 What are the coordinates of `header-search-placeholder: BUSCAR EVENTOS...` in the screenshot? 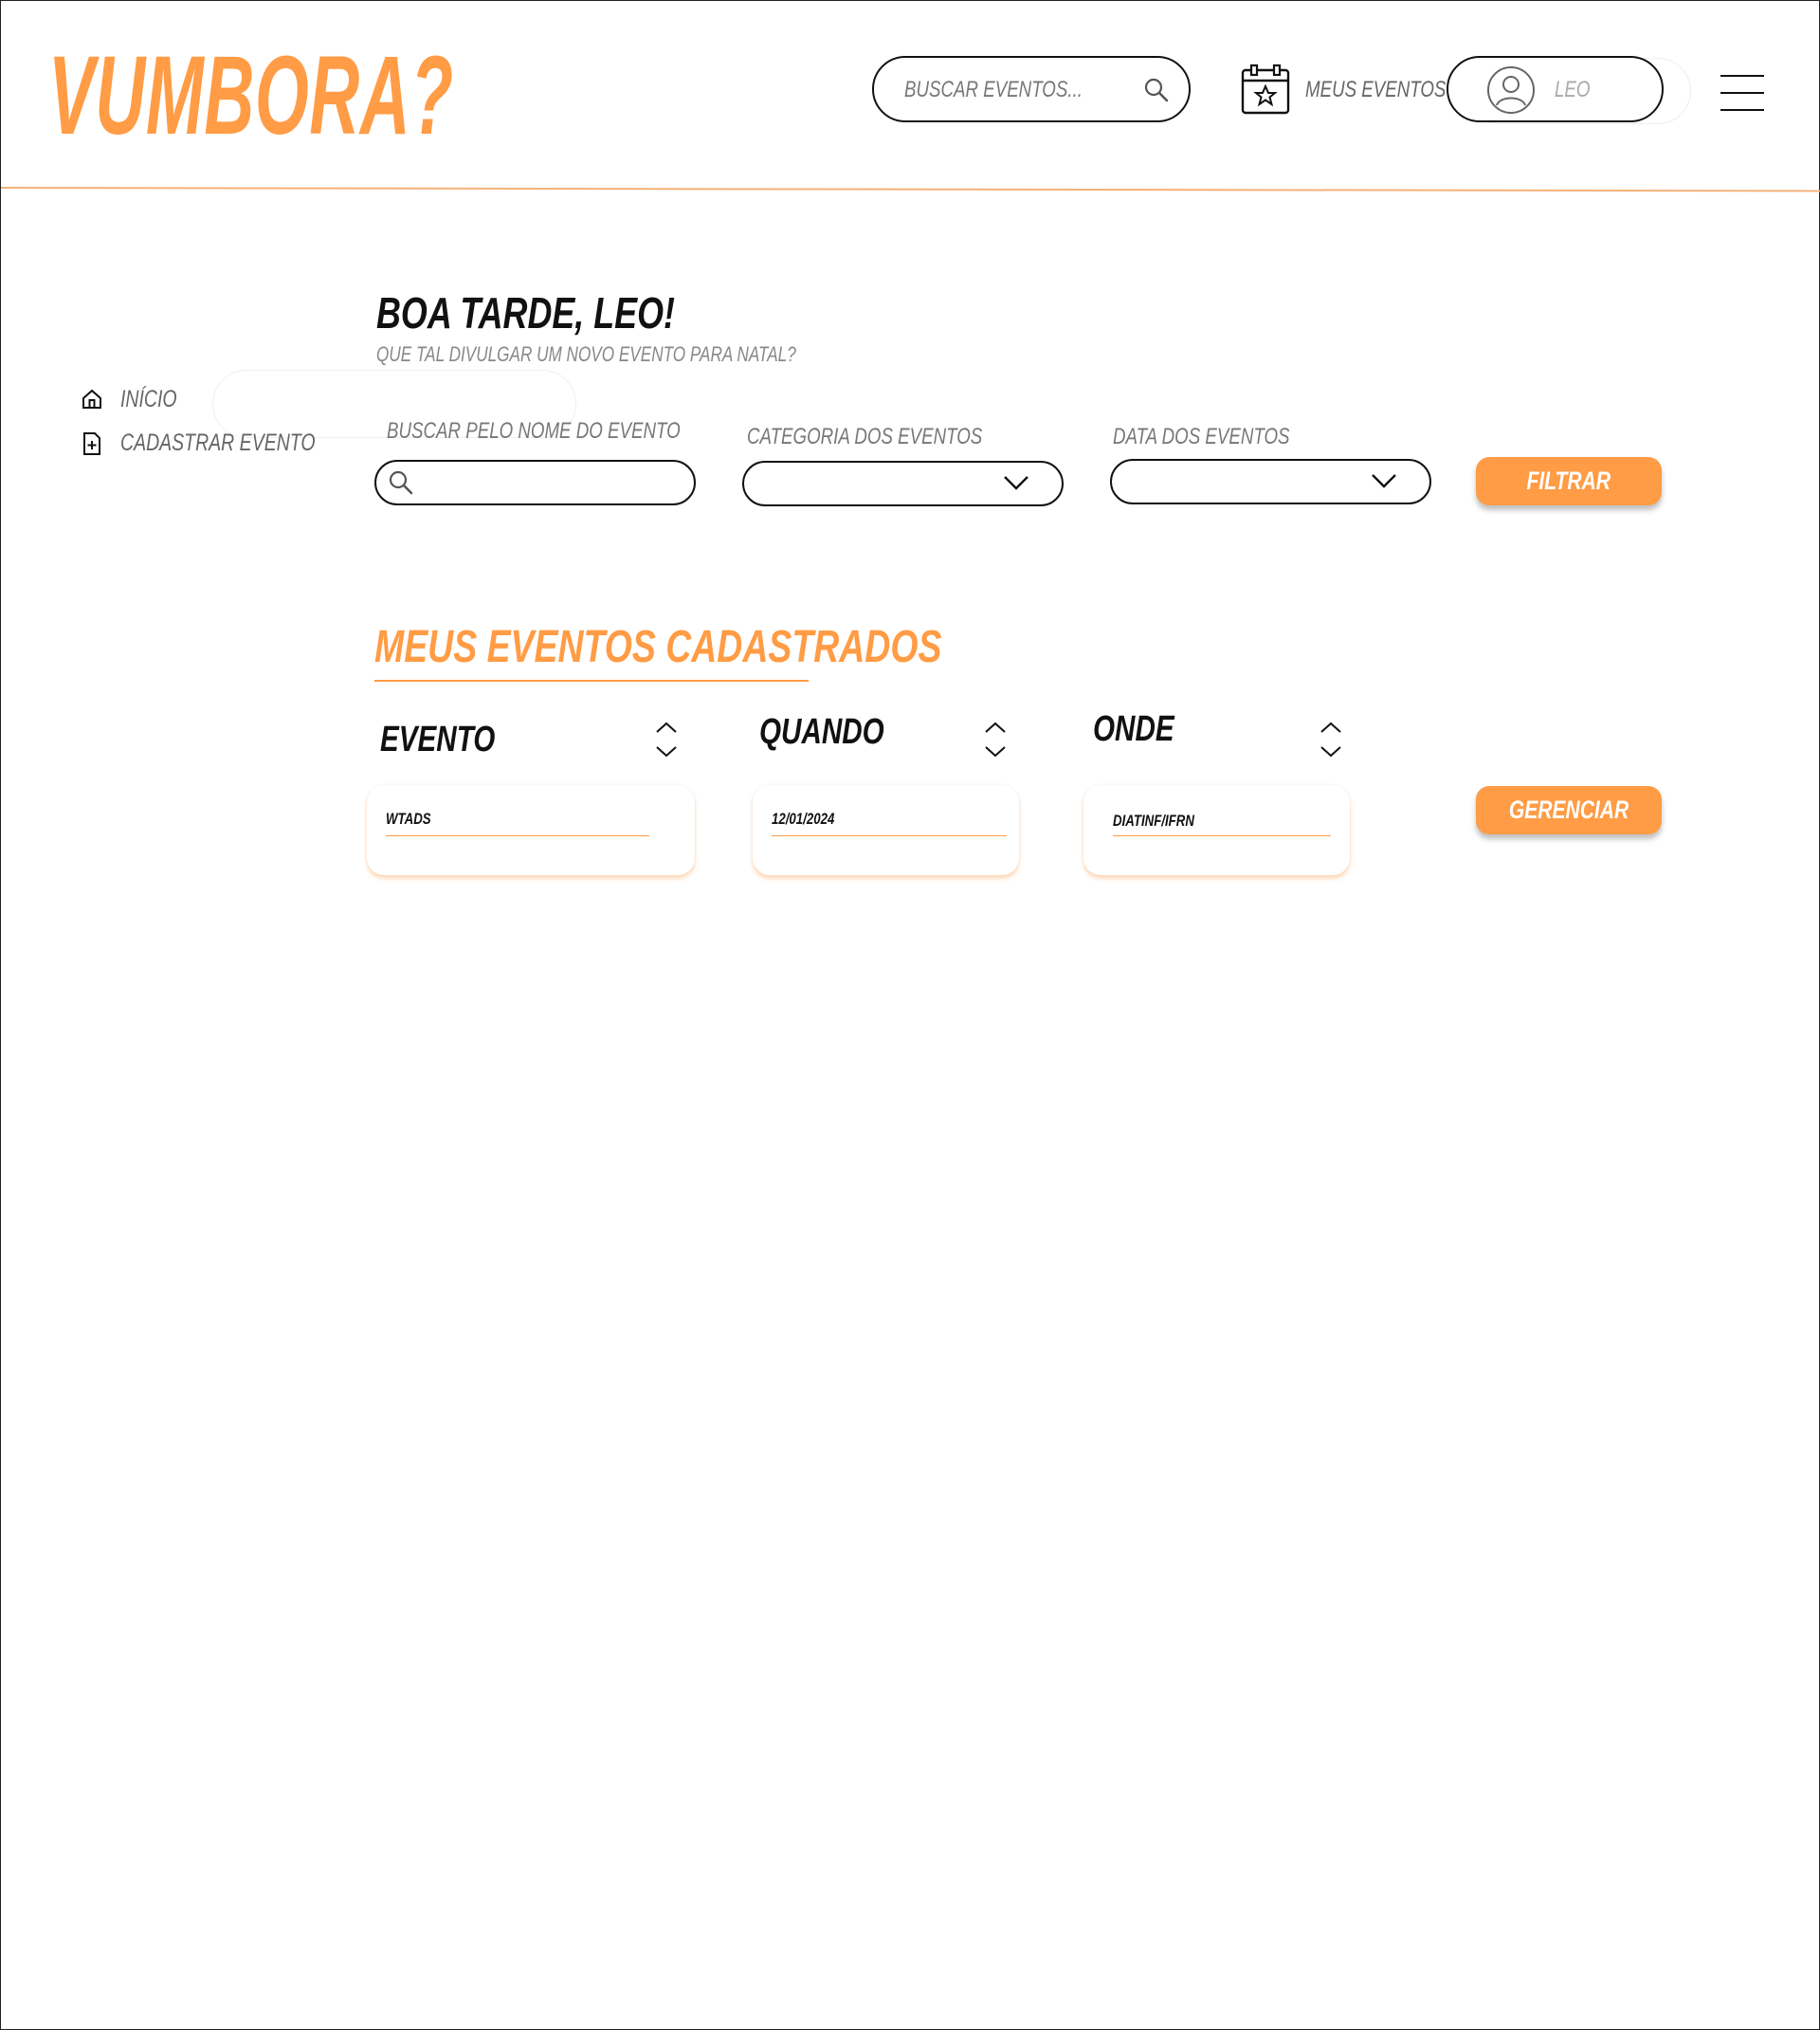 It's located at (993, 89).